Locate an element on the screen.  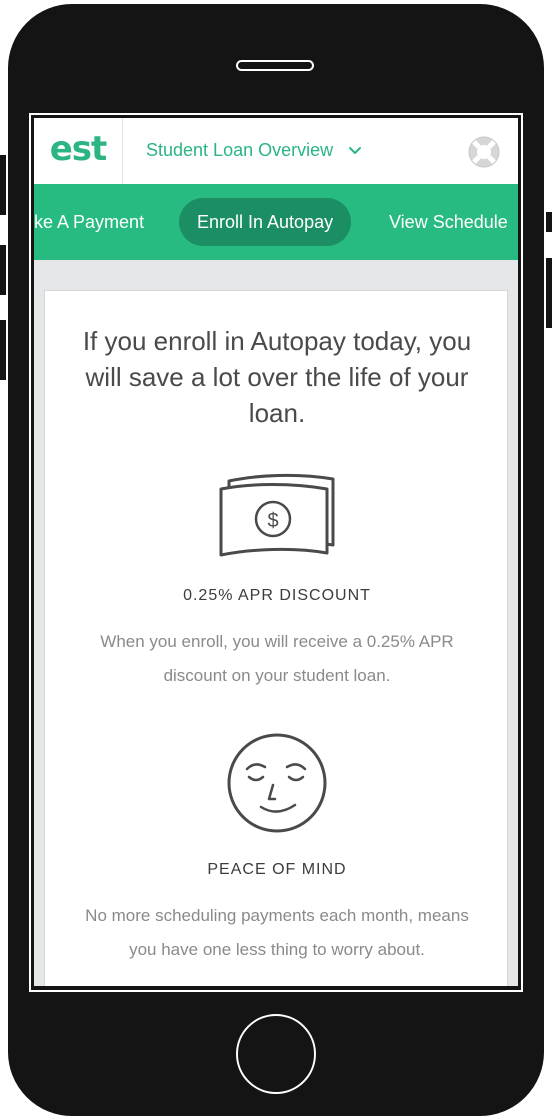
tab-make-a-payment: ke A Payment is located at coordinates (89, 222).